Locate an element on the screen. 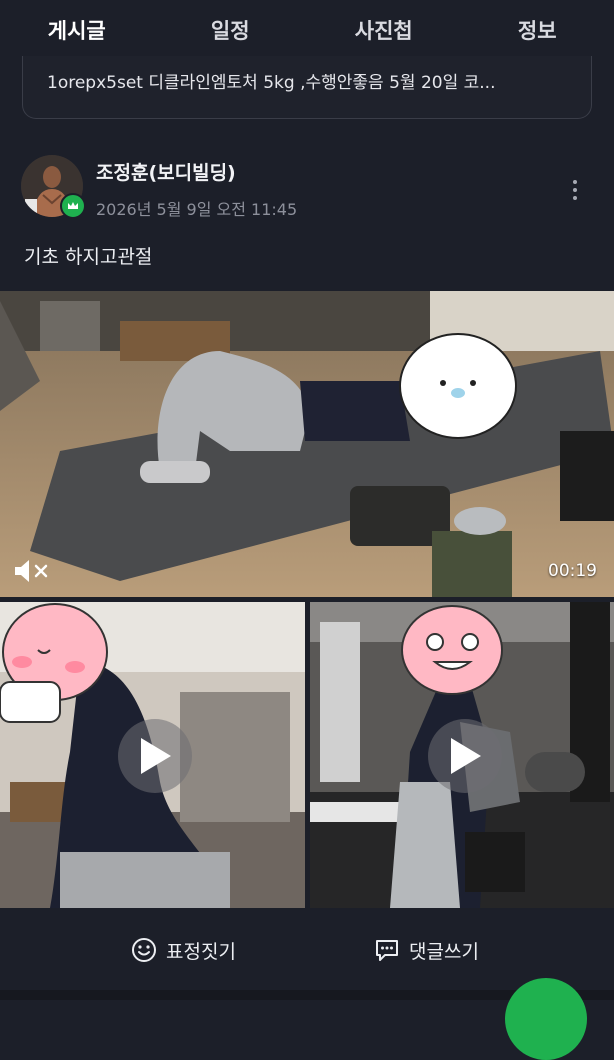 The width and height of the screenshot is (614, 1060). tab-album: 사진첩 is located at coordinates (384, 30).